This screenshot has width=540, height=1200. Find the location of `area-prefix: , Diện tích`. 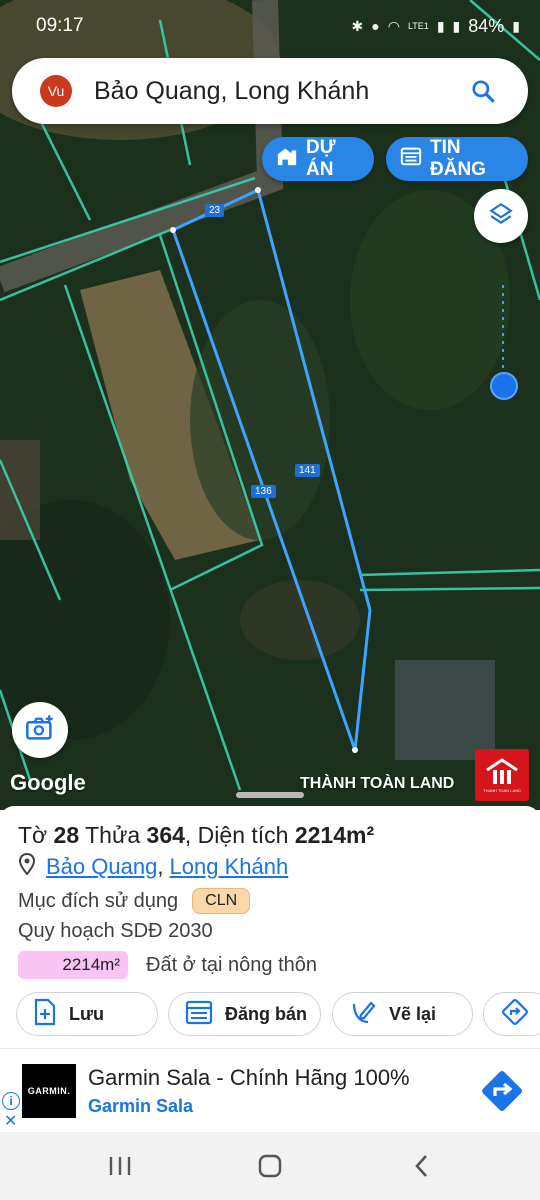

area-prefix: , Diện tích is located at coordinates (236, 835).